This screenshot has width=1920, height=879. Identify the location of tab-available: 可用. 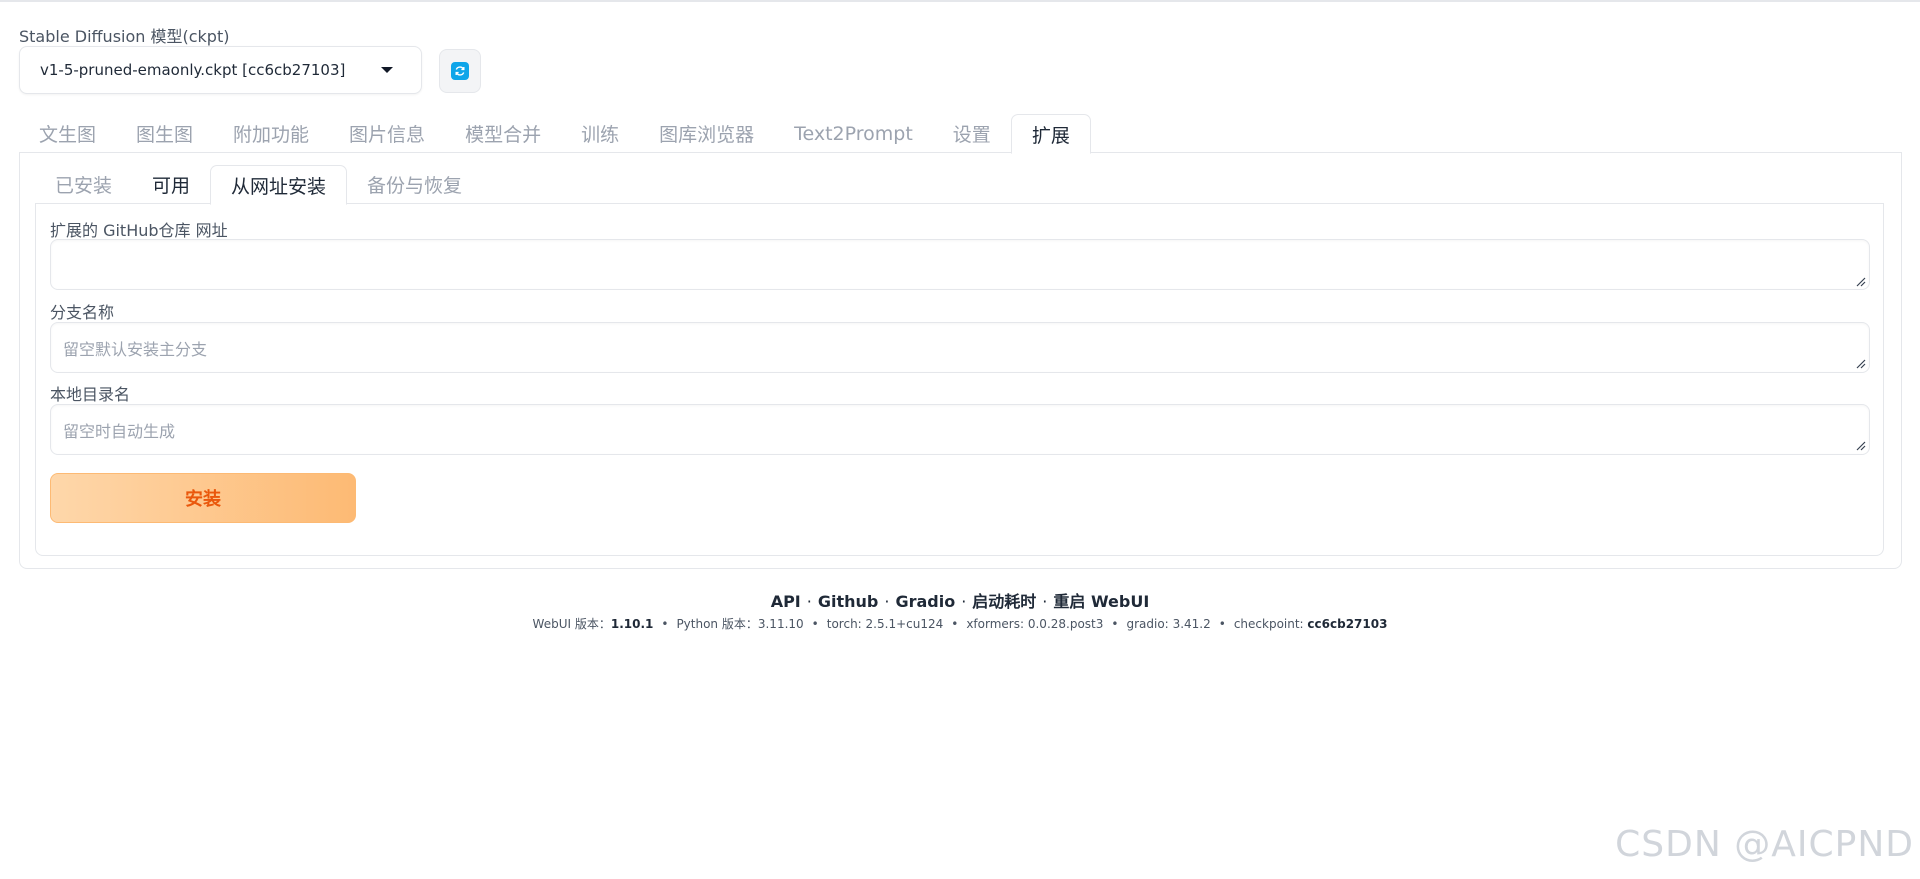
(171, 184).